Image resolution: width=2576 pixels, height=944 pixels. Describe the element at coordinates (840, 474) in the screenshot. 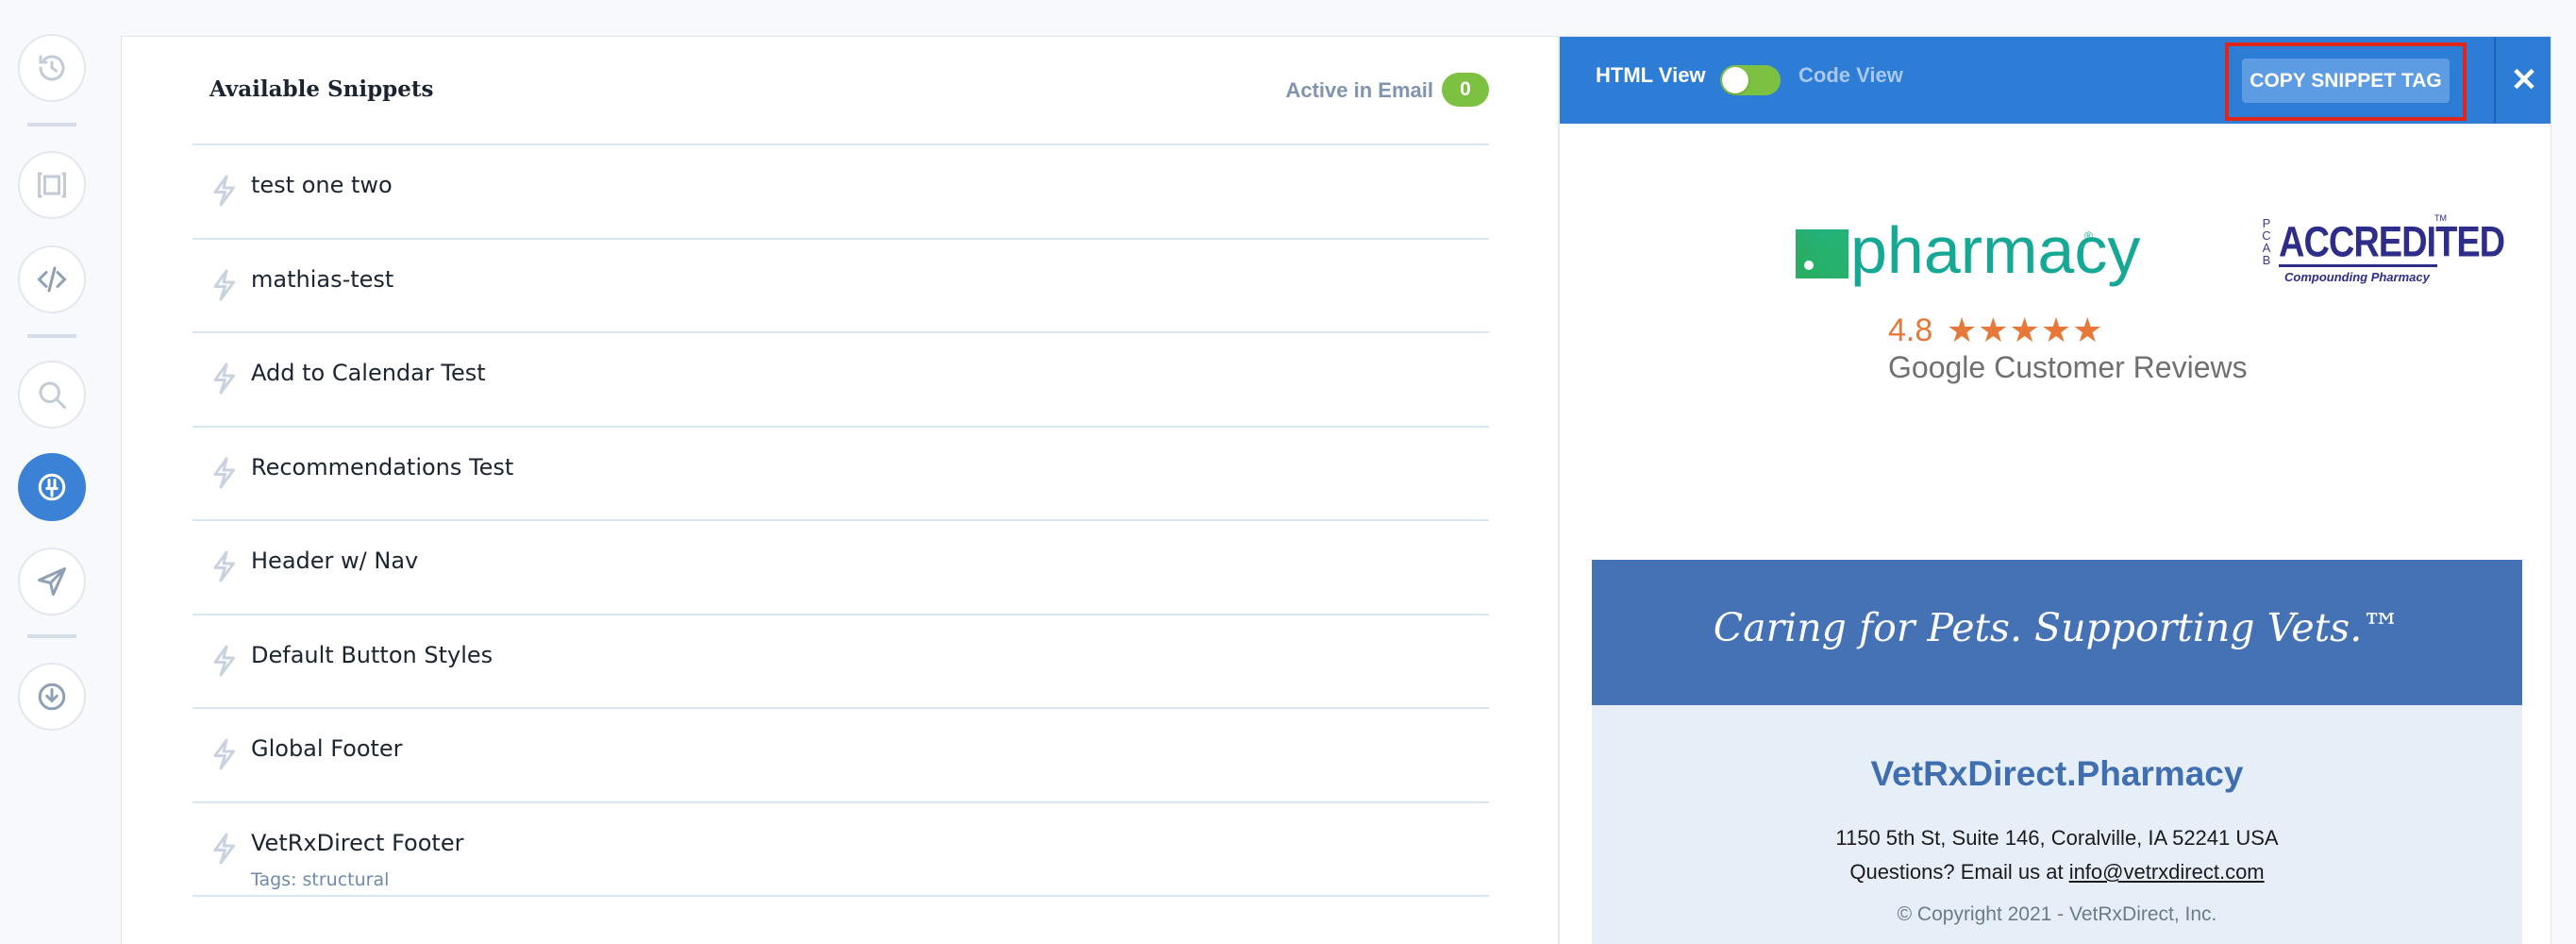

I see `snippet-item: Recommendations Test` at that location.